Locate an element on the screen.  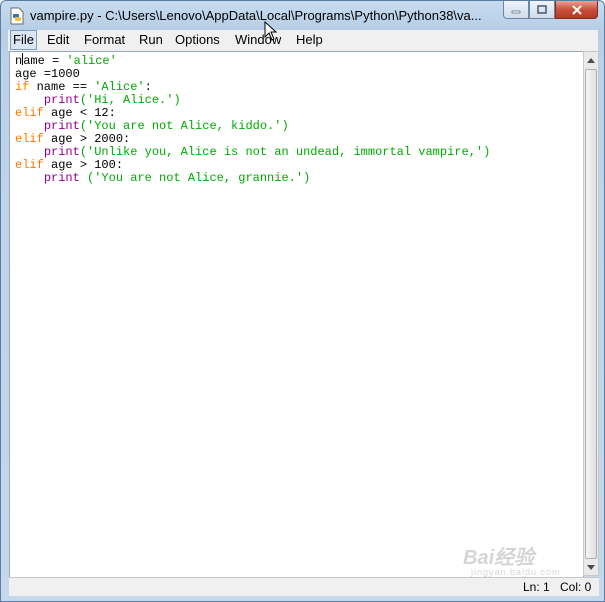
code-token: age > 100: is located at coordinates (83, 165).